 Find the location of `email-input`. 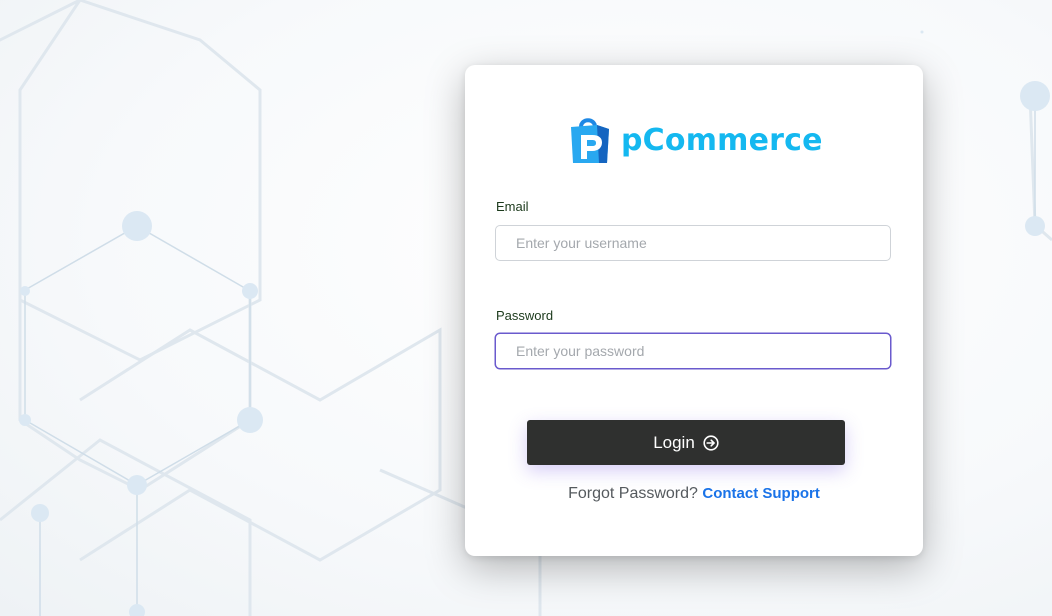

email-input is located at coordinates (693, 243).